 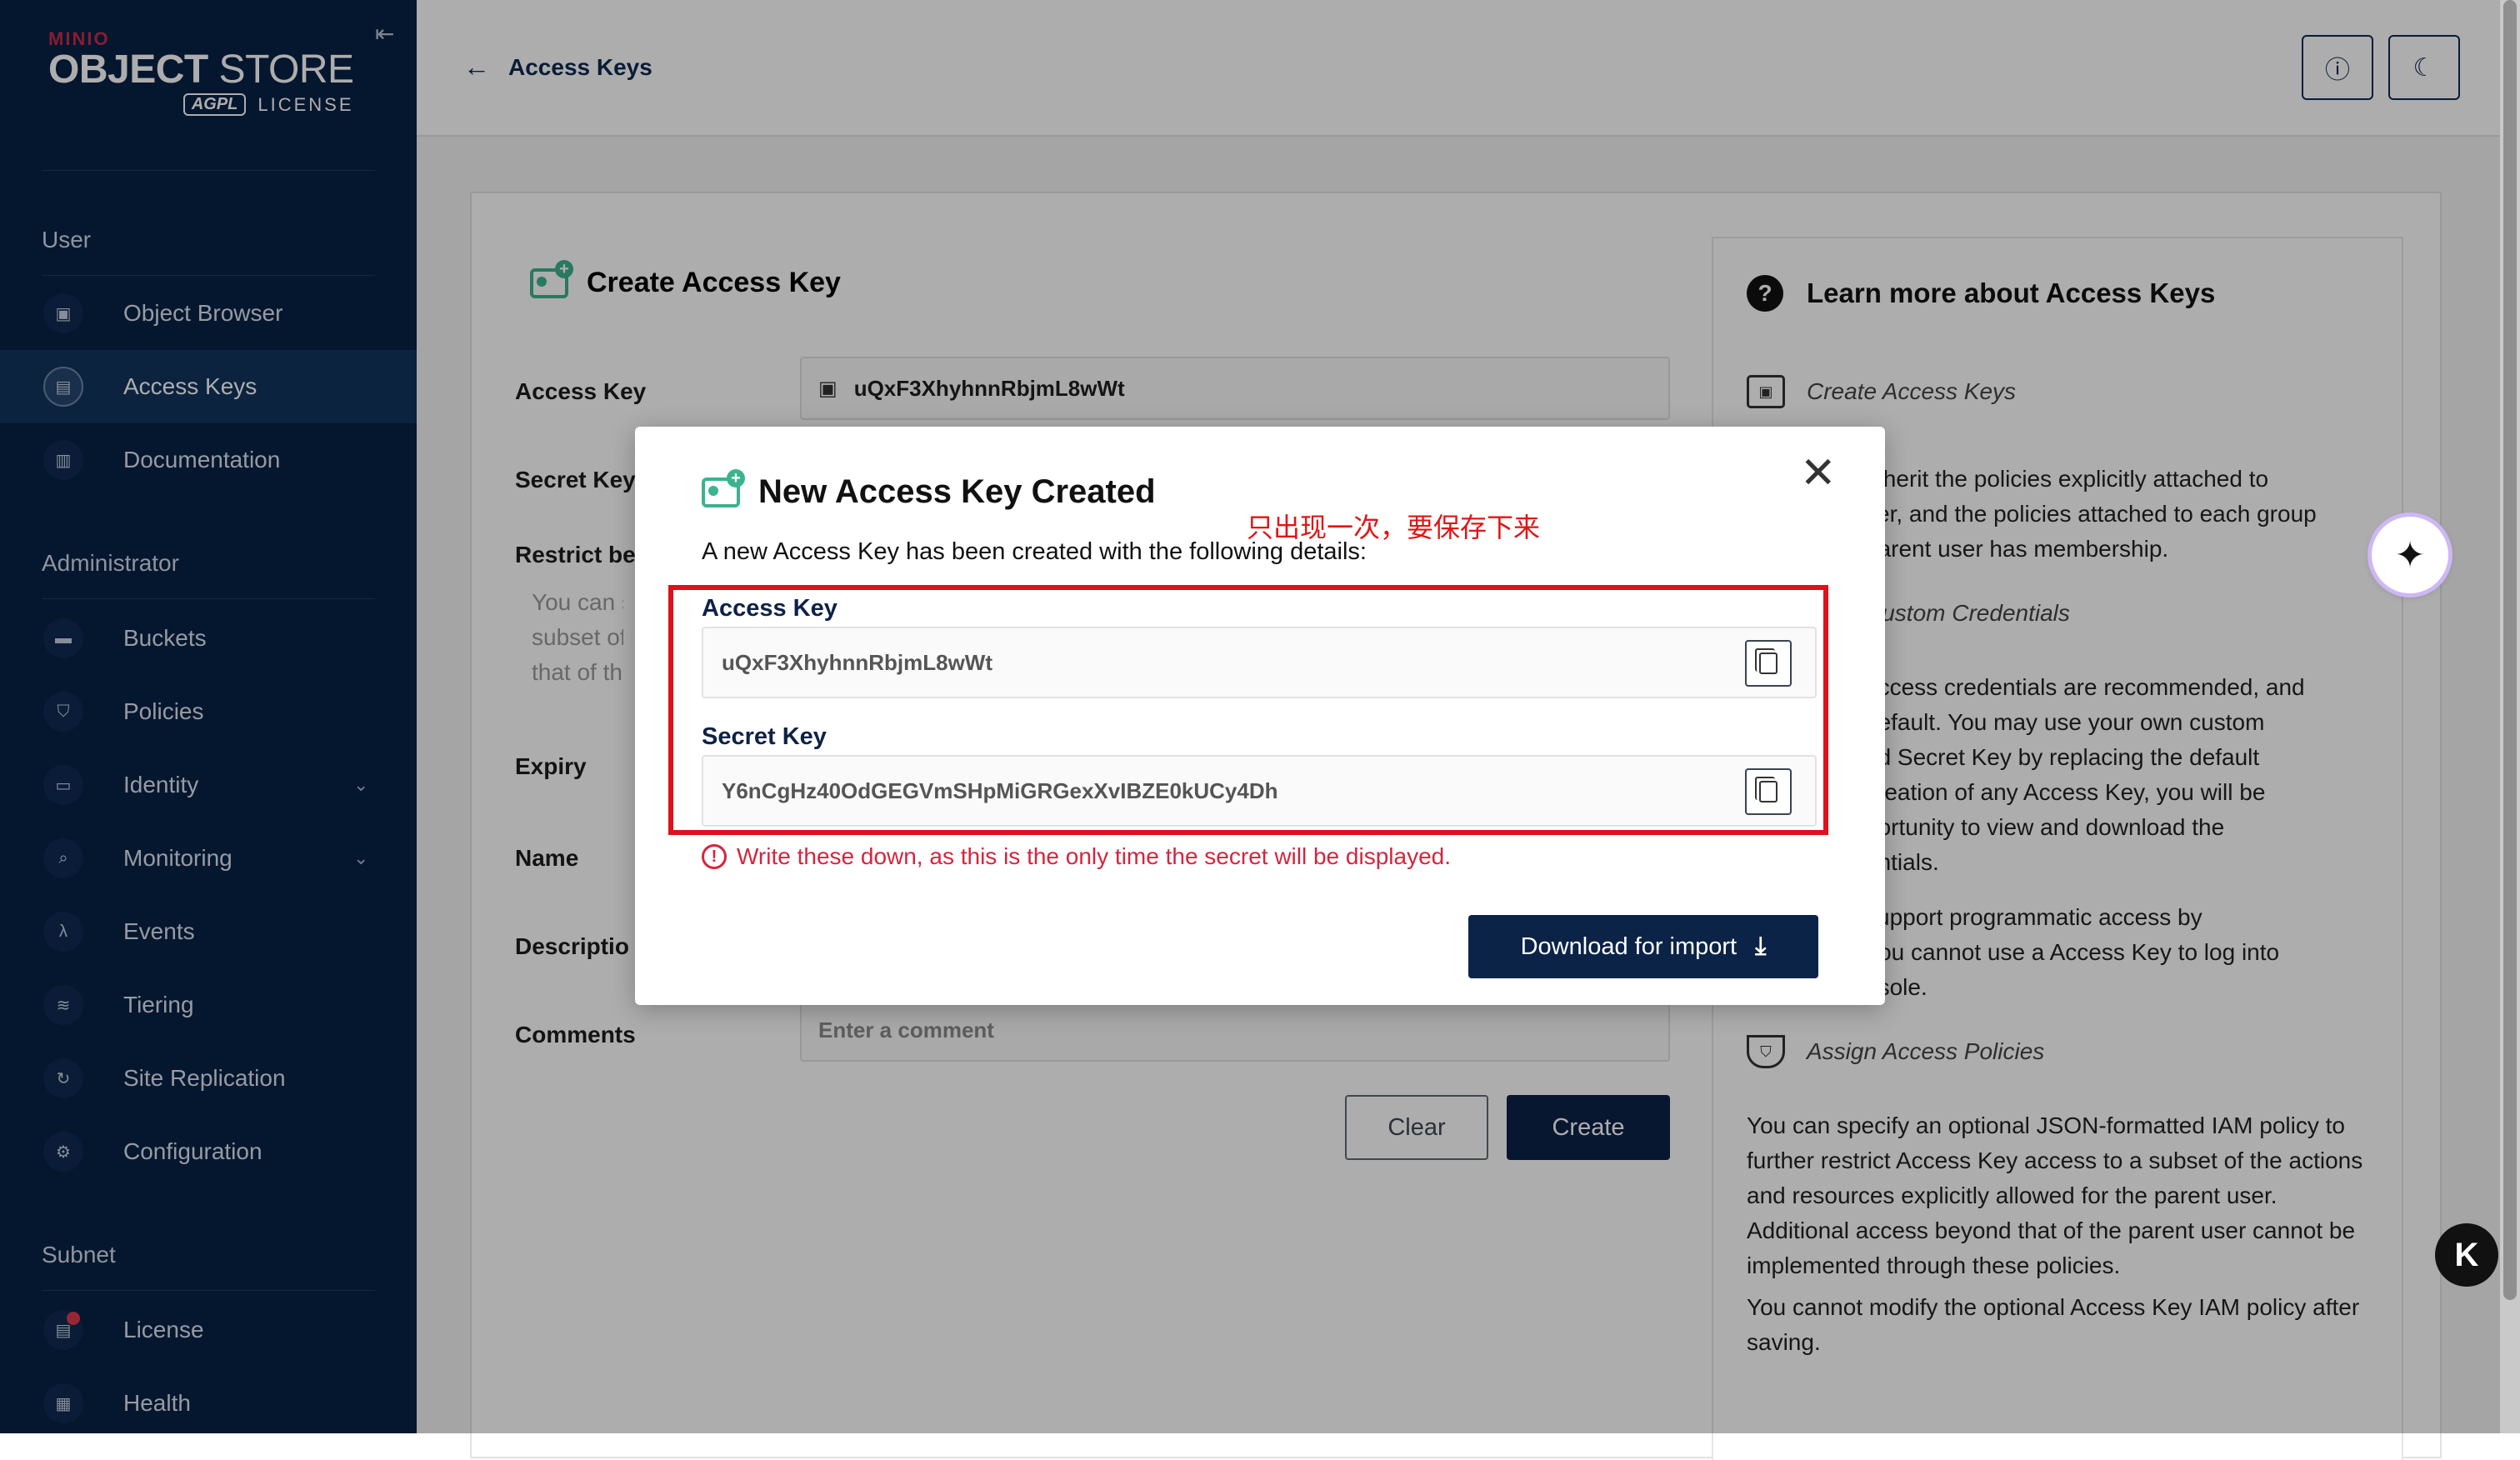 What do you see at coordinates (764, 736) in the screenshot?
I see `modal-secret-key-label: Secret Key` at bounding box center [764, 736].